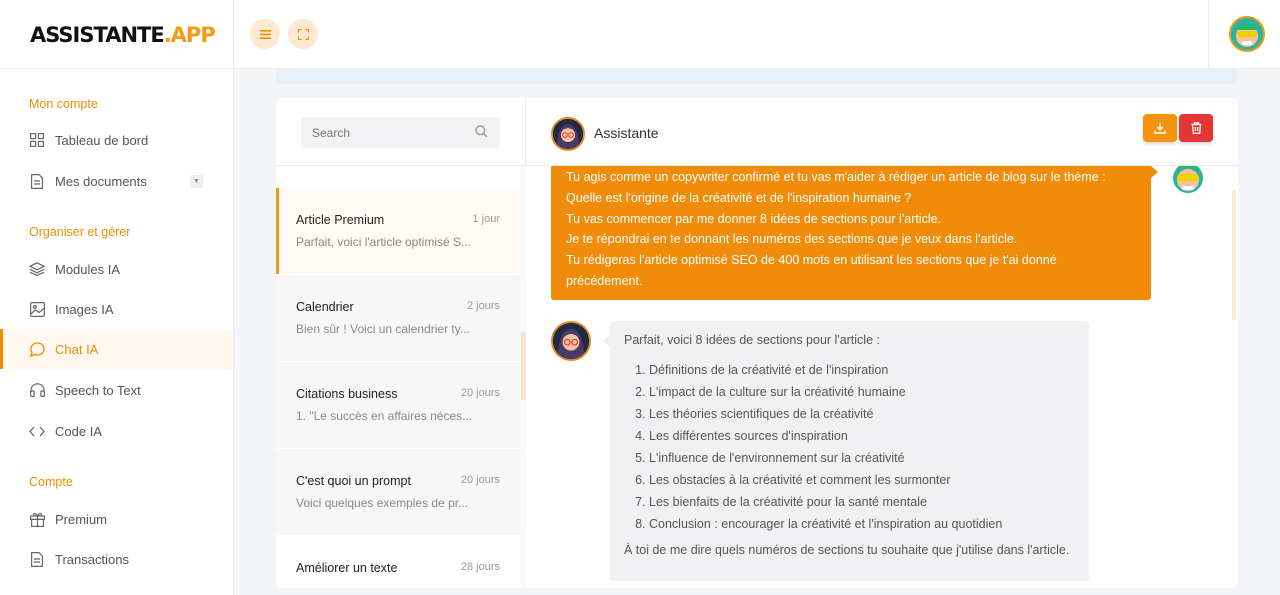 This screenshot has height=595, width=1280. I want to click on conversation-date: 28 jours, so click(480, 567).